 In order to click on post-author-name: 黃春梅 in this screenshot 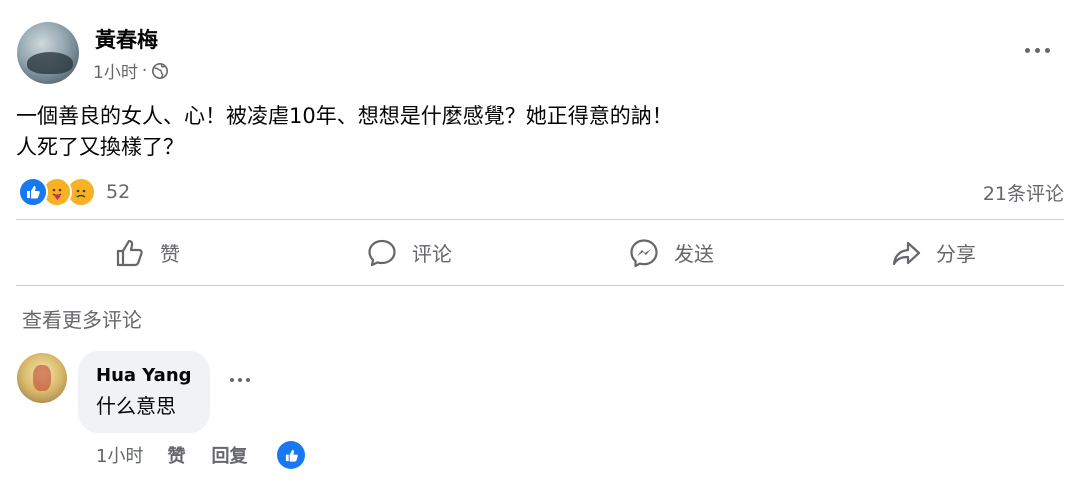, I will do `click(126, 39)`.